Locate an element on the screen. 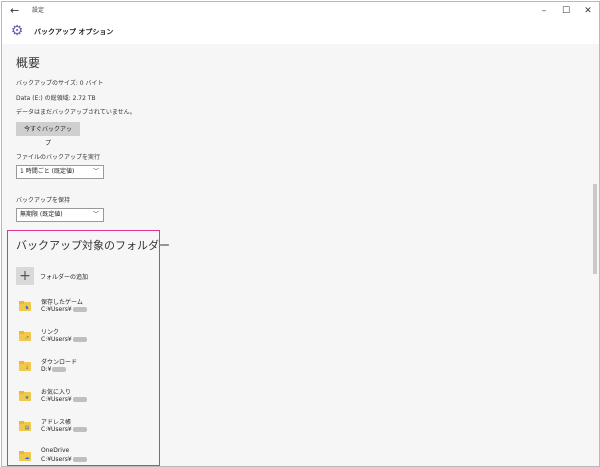  add-folder-button: + is located at coordinates (25, 276).